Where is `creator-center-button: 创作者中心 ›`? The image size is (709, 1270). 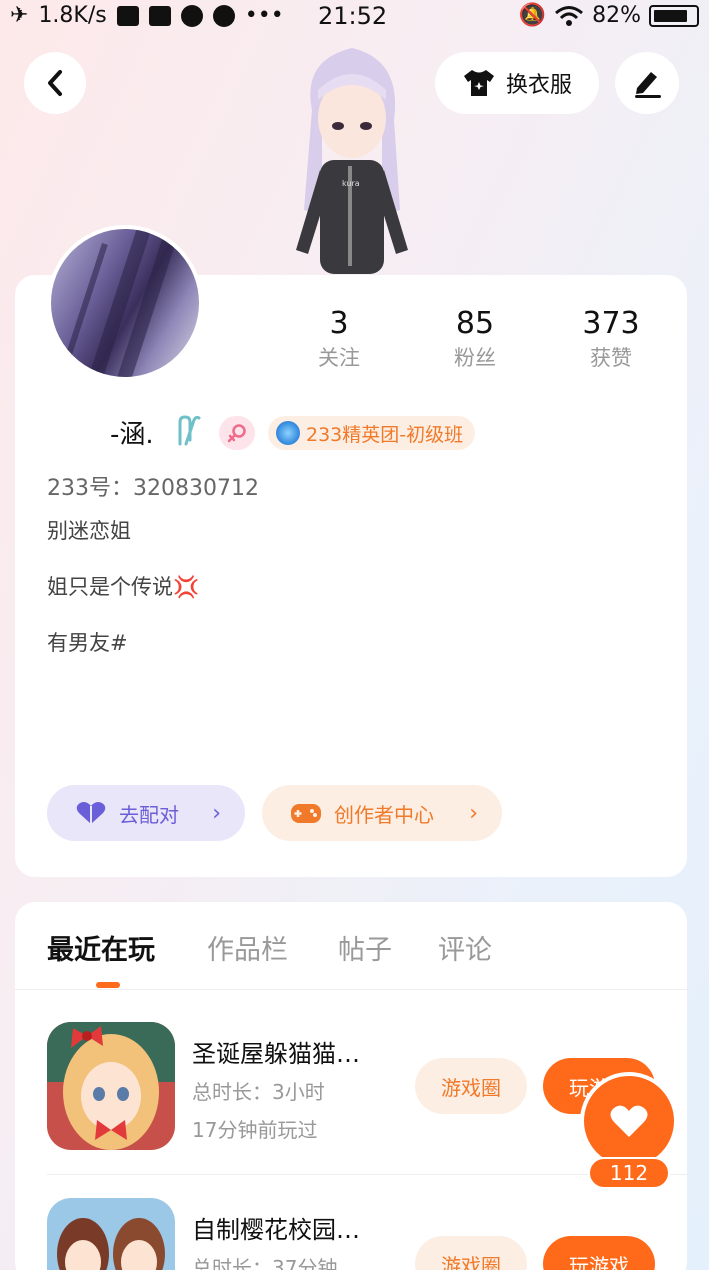 creator-center-button: 创作者中心 › is located at coordinates (382, 813).